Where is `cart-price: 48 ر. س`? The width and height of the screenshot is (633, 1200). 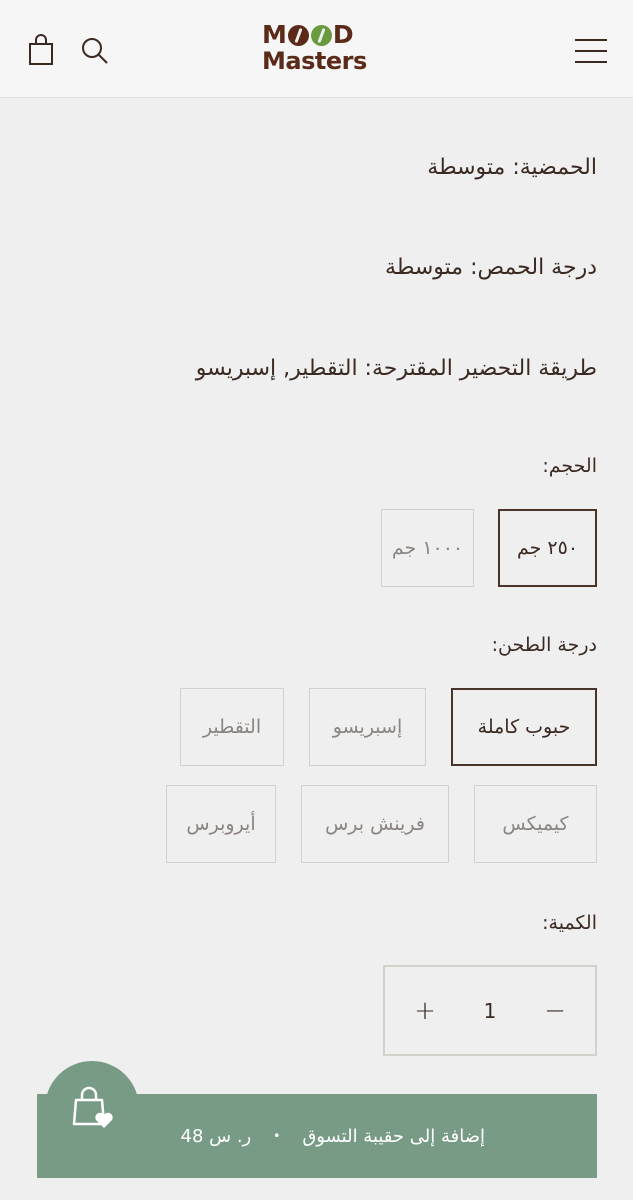 cart-price: 48 ر. س is located at coordinates (216, 1136).